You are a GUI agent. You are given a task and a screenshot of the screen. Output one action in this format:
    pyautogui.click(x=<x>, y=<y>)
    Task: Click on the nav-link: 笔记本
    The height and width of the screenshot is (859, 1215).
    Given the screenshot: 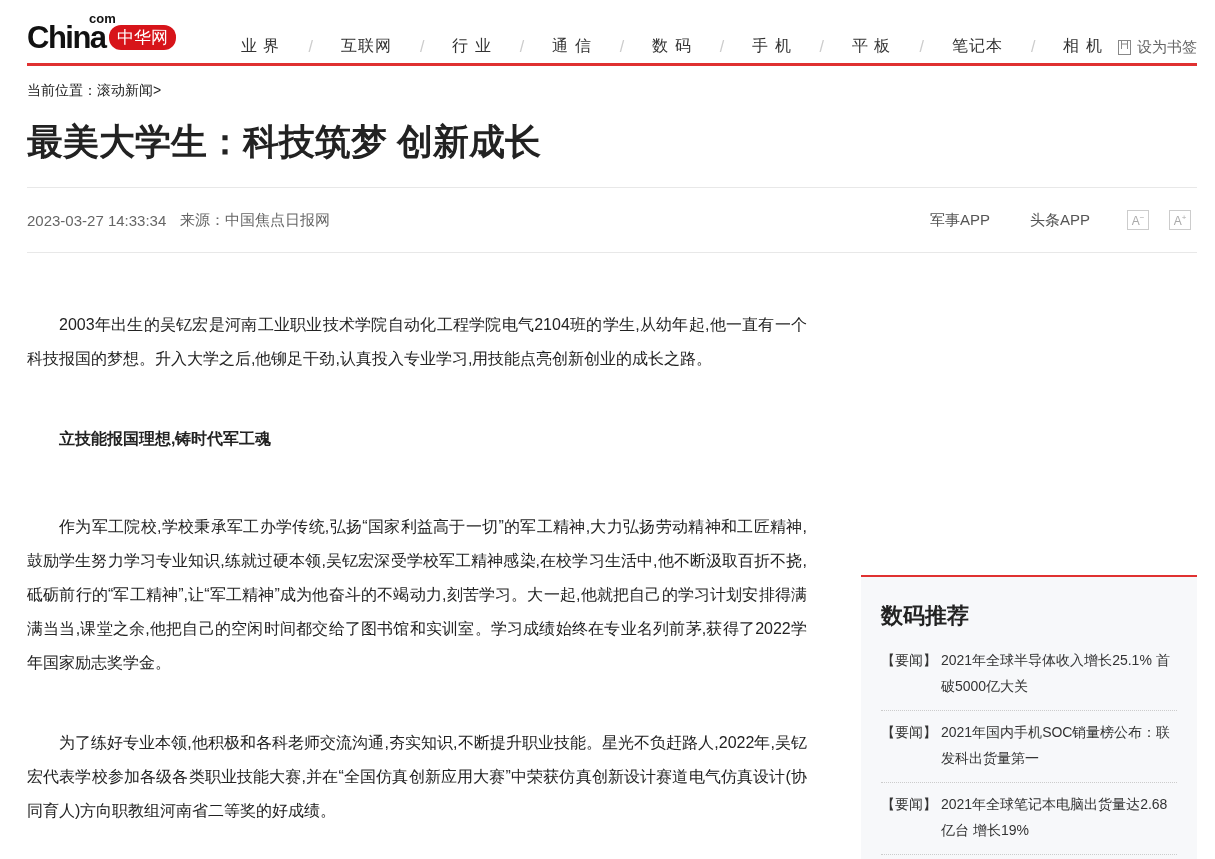 What is the action you would take?
    pyautogui.click(x=977, y=46)
    